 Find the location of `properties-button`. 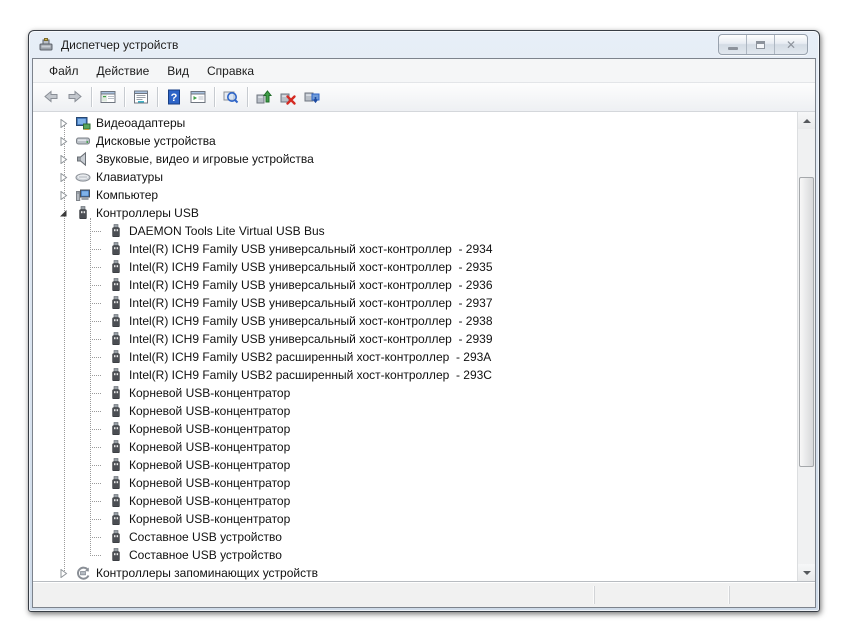

properties-button is located at coordinates (141, 97).